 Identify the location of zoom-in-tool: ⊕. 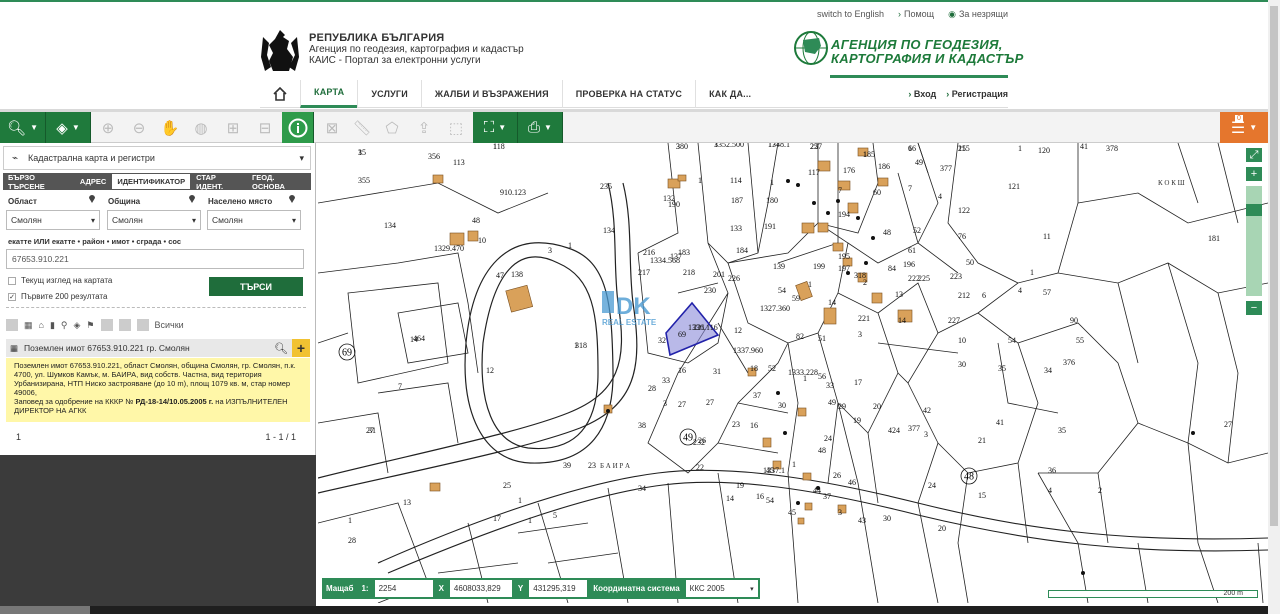
(108, 127).